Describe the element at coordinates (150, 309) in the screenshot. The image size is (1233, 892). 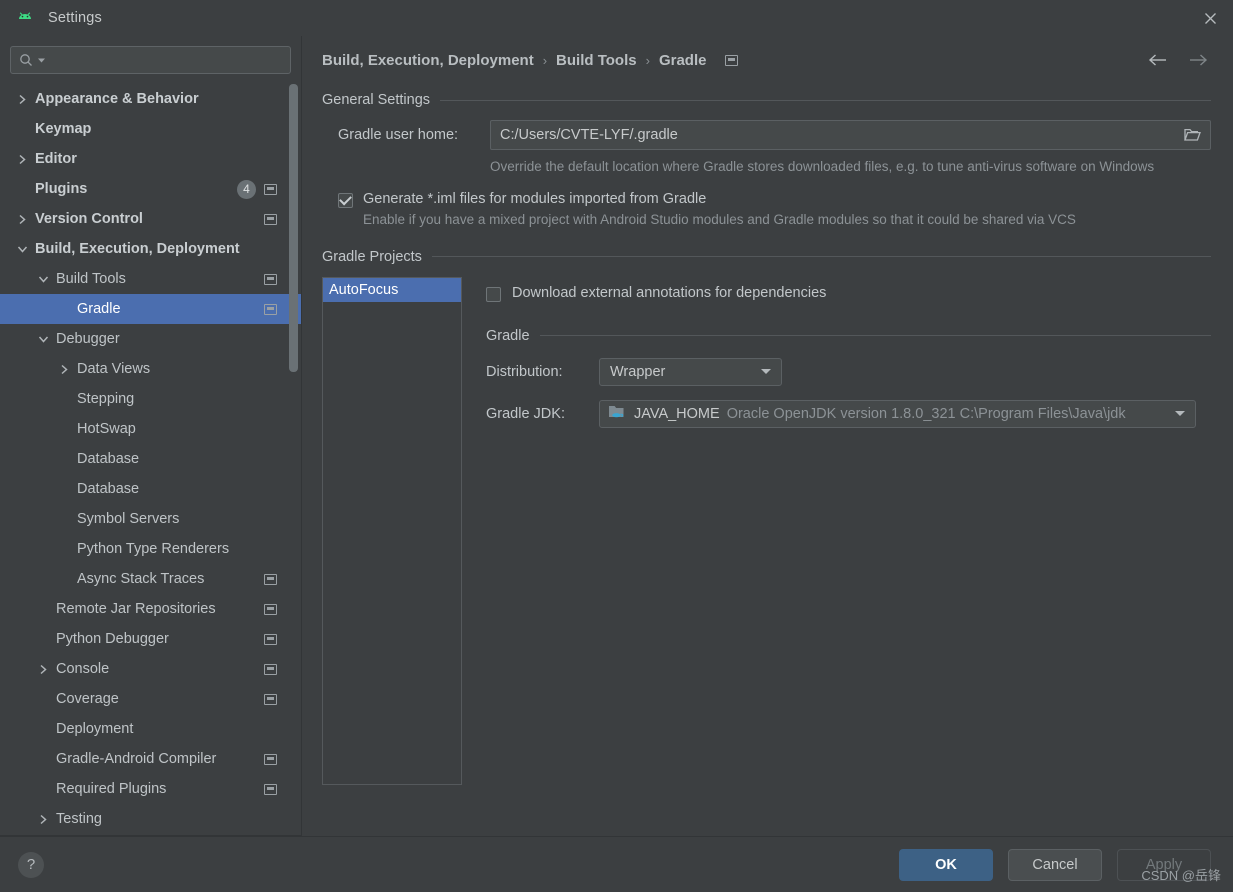
I see `sidebar-item-gradle: Gradle` at that location.